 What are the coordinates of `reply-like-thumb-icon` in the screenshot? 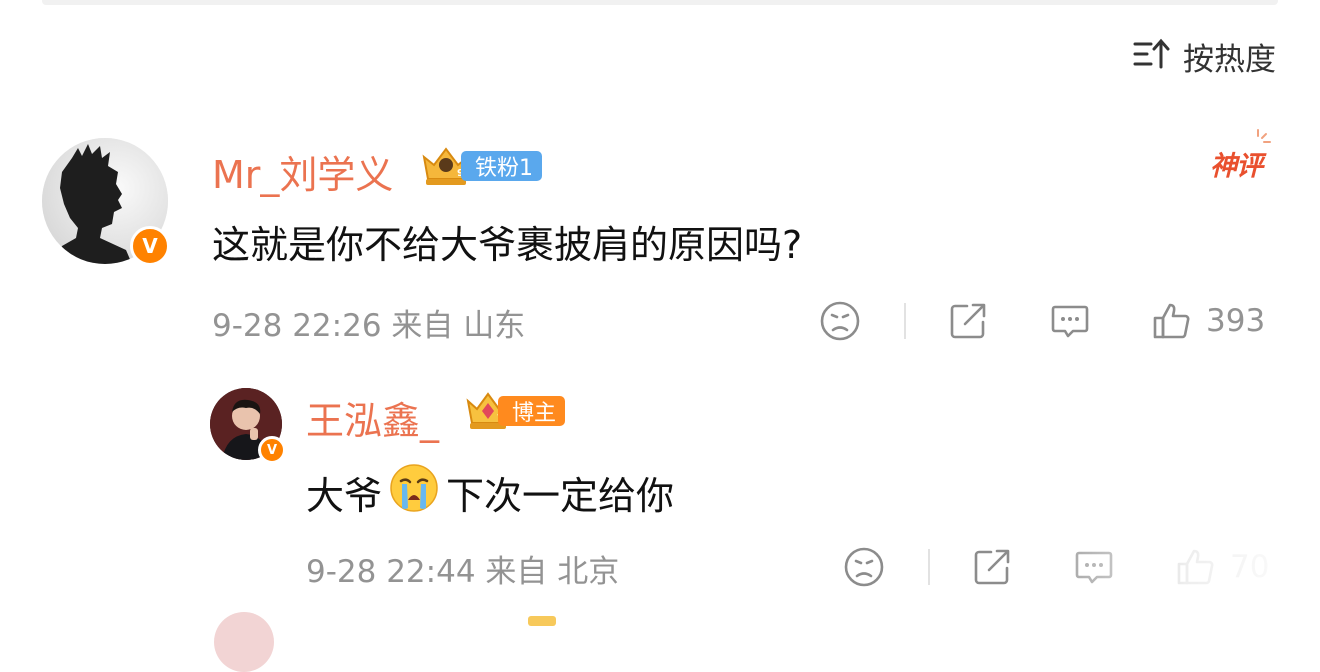 It's located at (1196, 567).